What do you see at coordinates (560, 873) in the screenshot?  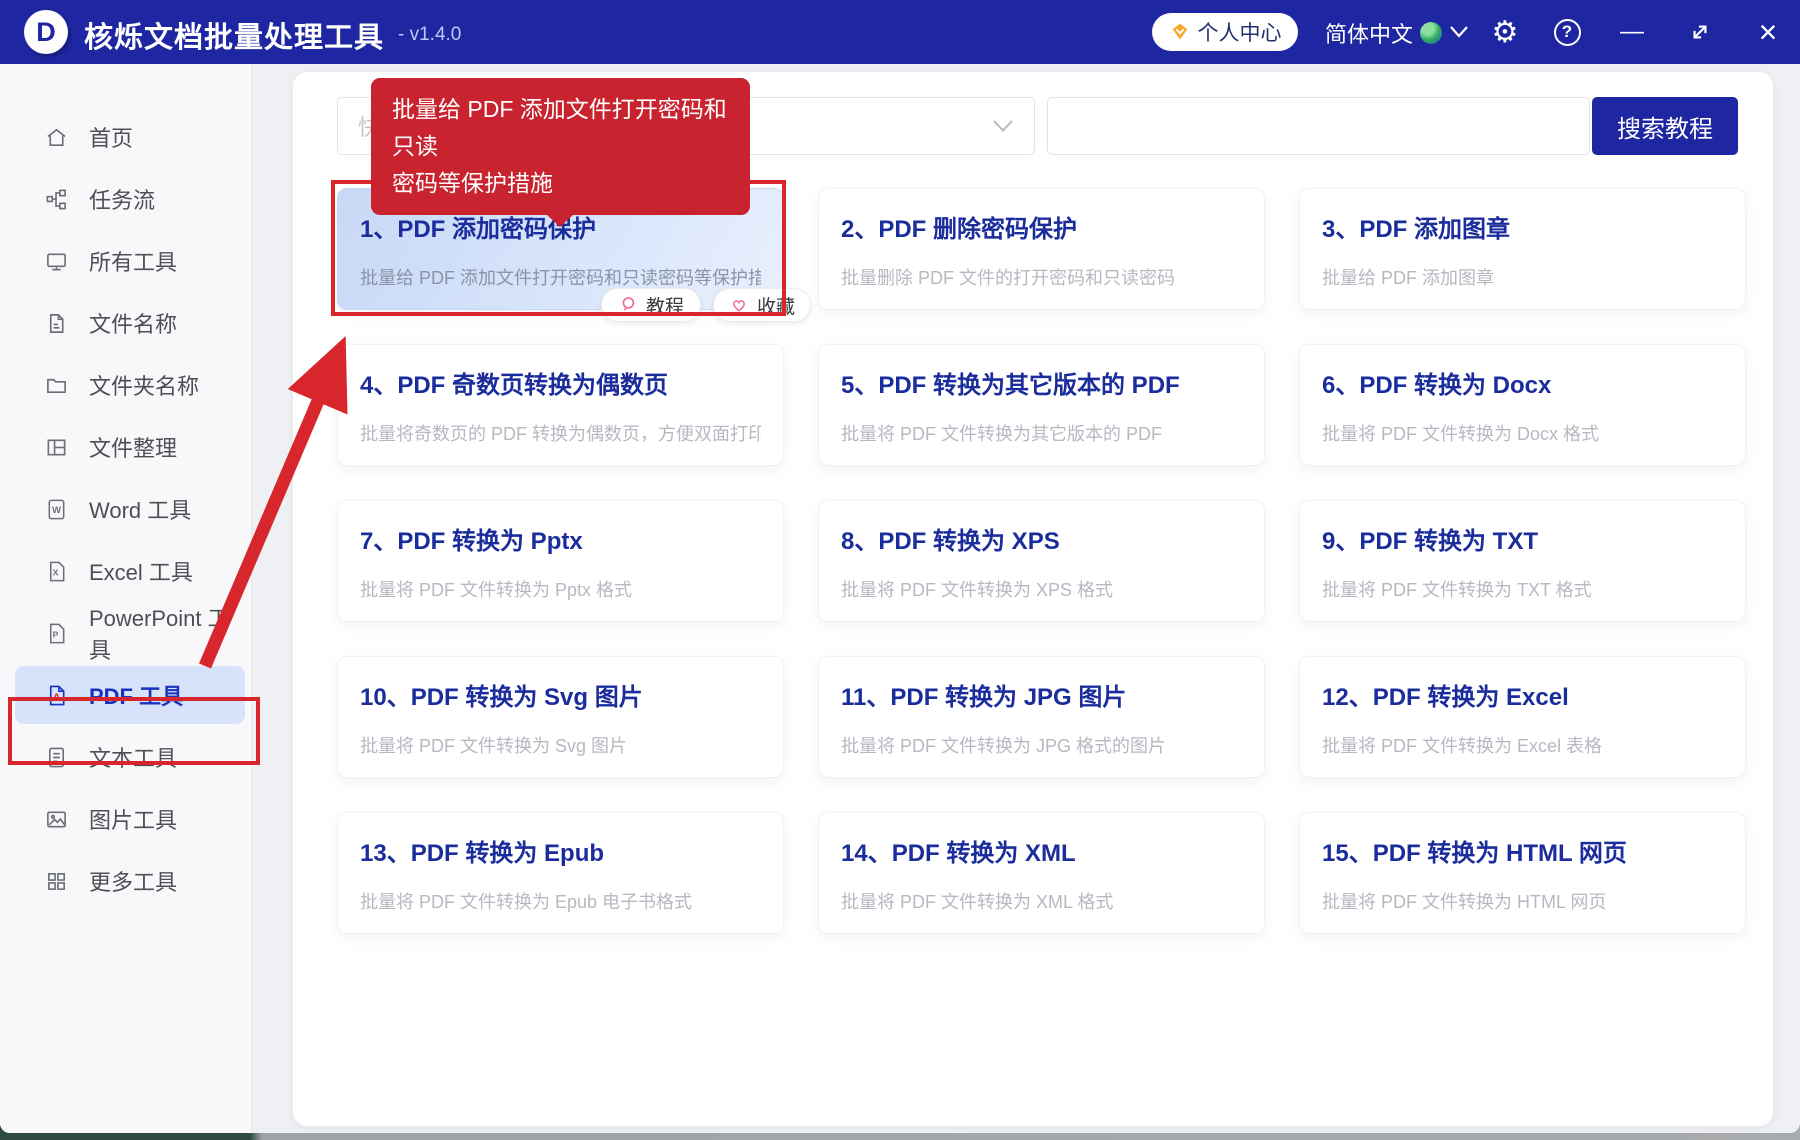 I see `card-pdf-to-epub: 13、PDF 转换为 Epub 批量将 PDF 文件转换为 Epub 电子书格式` at bounding box center [560, 873].